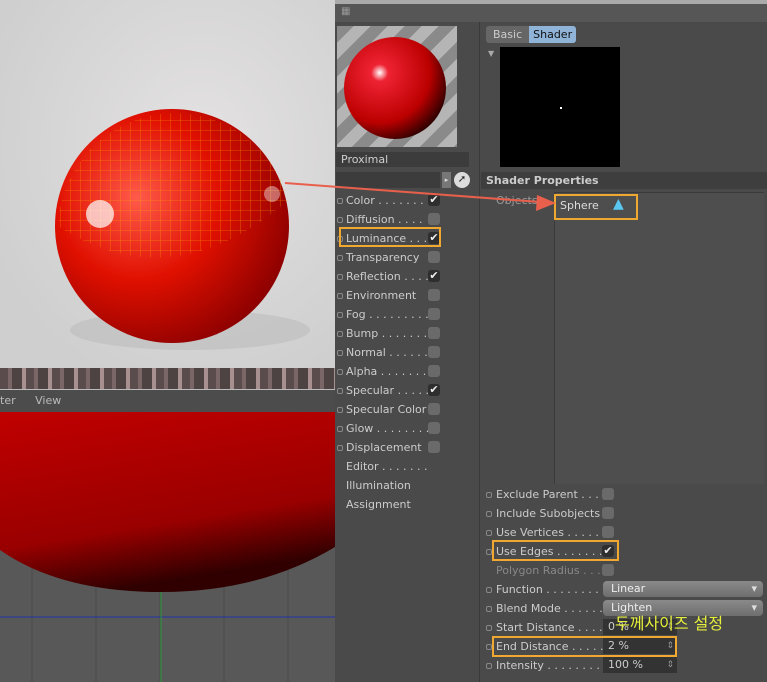  Describe the element at coordinates (386, 371) in the screenshot. I see `channel-label: Alpha . . . . . . .` at that location.